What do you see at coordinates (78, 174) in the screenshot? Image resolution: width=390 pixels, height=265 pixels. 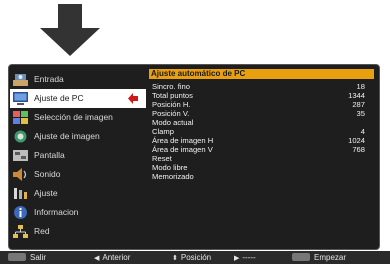 I see `sidebar-item-sonido: Sonido` at bounding box center [78, 174].